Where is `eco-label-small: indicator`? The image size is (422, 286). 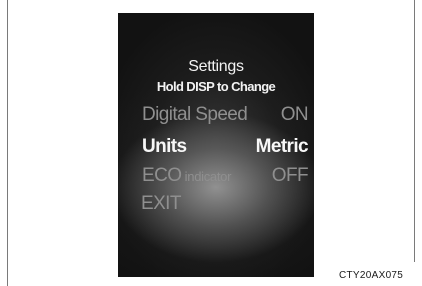
eco-label-small: indicator is located at coordinates (206, 176).